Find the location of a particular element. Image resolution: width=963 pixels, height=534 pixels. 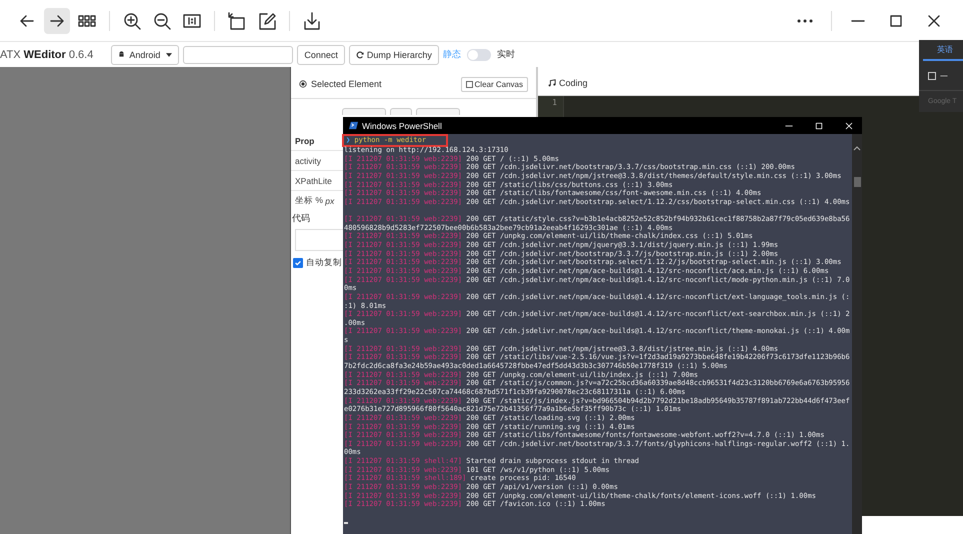

window-title: Windows PowerShell is located at coordinates (402, 125).